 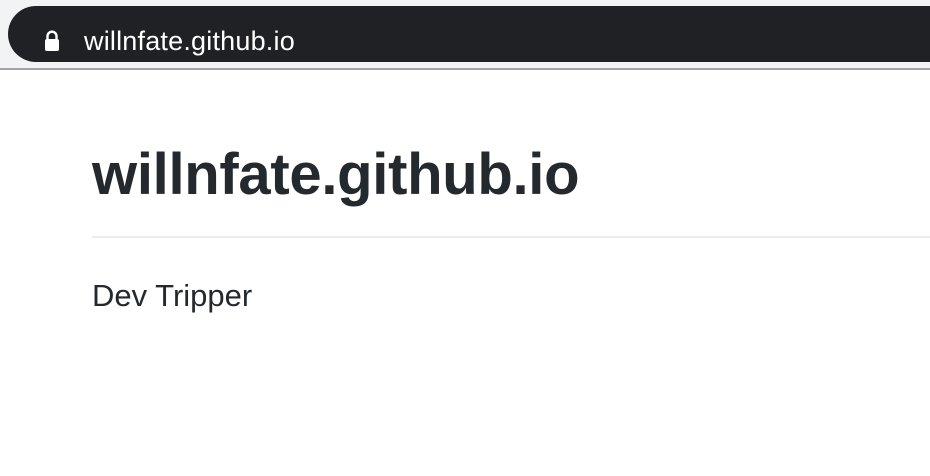 What do you see at coordinates (189, 41) in the screenshot?
I see `url-text: willnfate.github.io` at bounding box center [189, 41].